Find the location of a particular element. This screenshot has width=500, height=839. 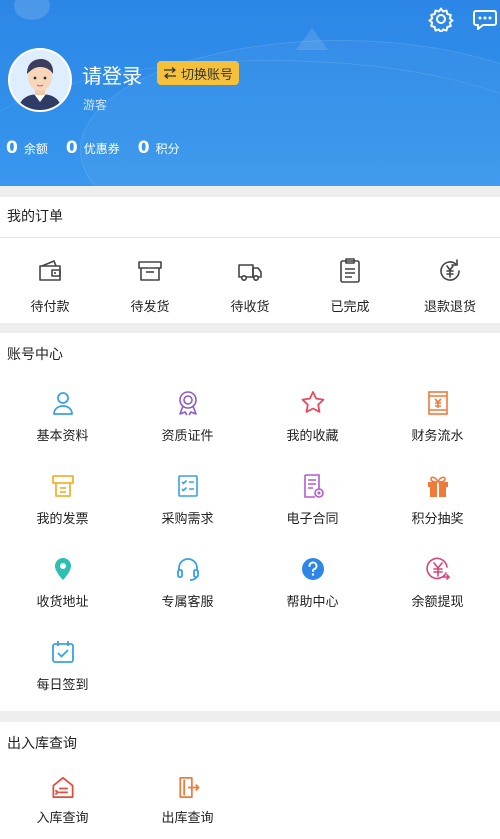

grid-label: 收货地址 is located at coordinates (62, 602).